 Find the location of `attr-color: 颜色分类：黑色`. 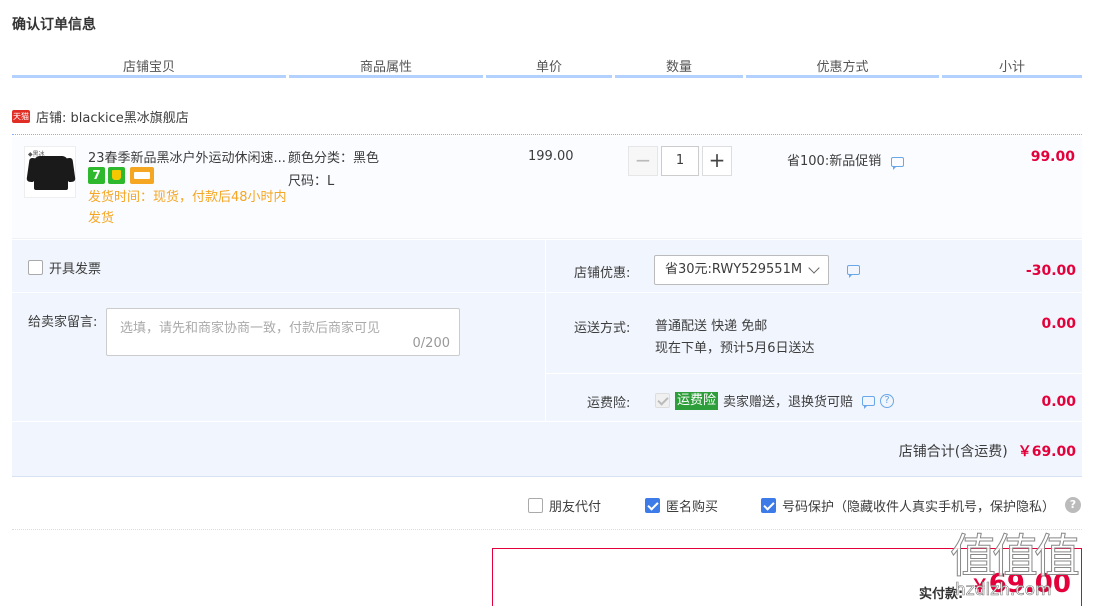

attr-color: 颜色分类：黑色 is located at coordinates (334, 158).